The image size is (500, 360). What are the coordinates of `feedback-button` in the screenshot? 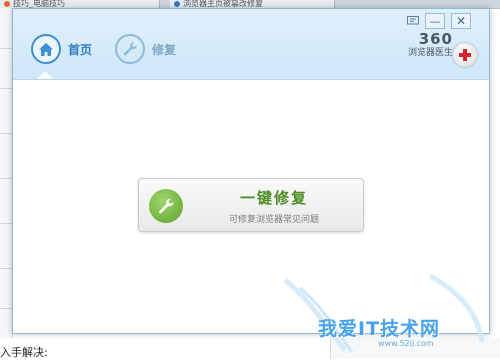 It's located at (413, 21).